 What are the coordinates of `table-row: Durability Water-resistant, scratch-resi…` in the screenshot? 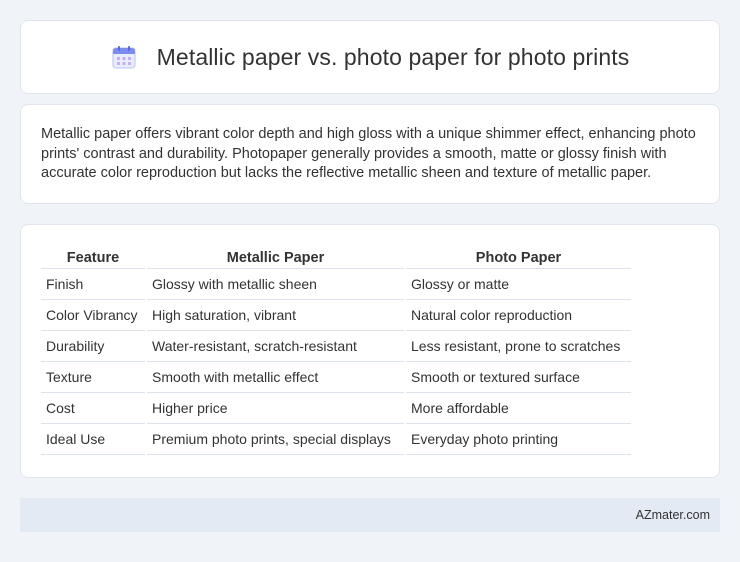 It's located at (336, 346).